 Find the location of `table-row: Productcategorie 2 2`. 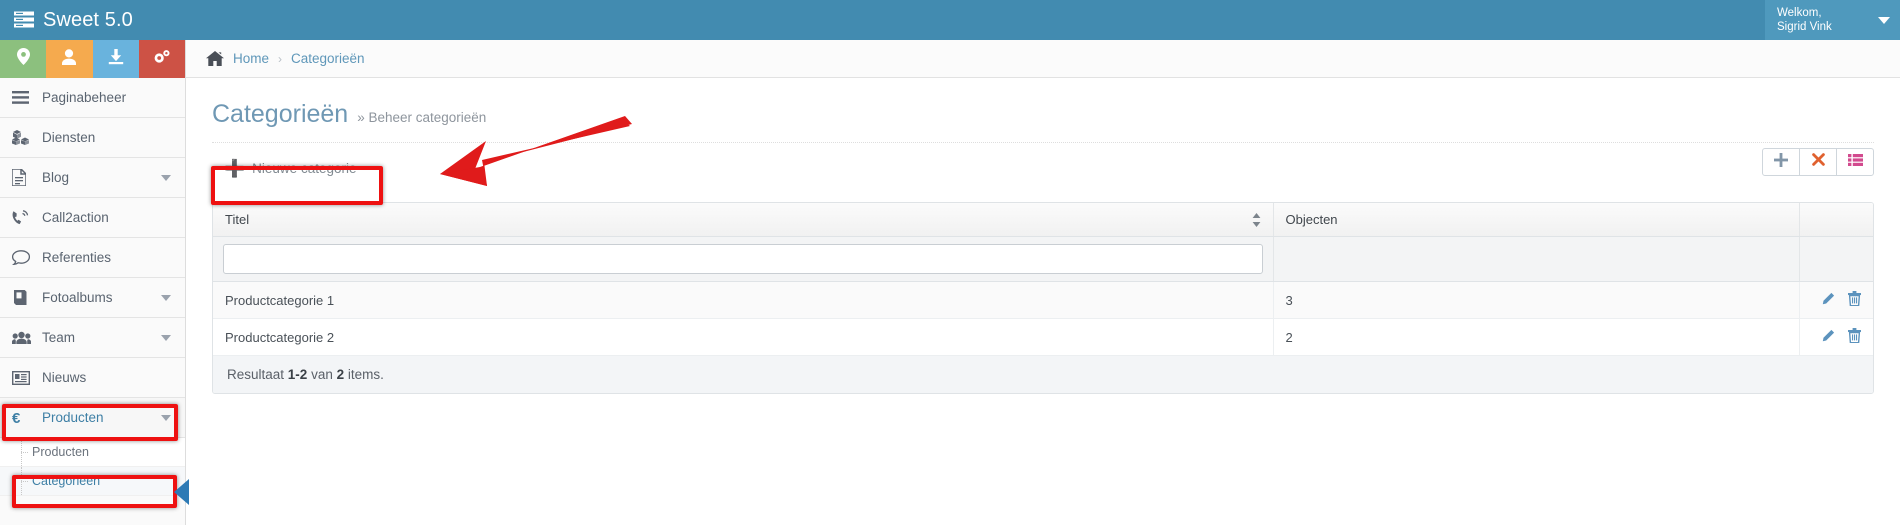

table-row: Productcategorie 2 2 is located at coordinates (1043, 337).